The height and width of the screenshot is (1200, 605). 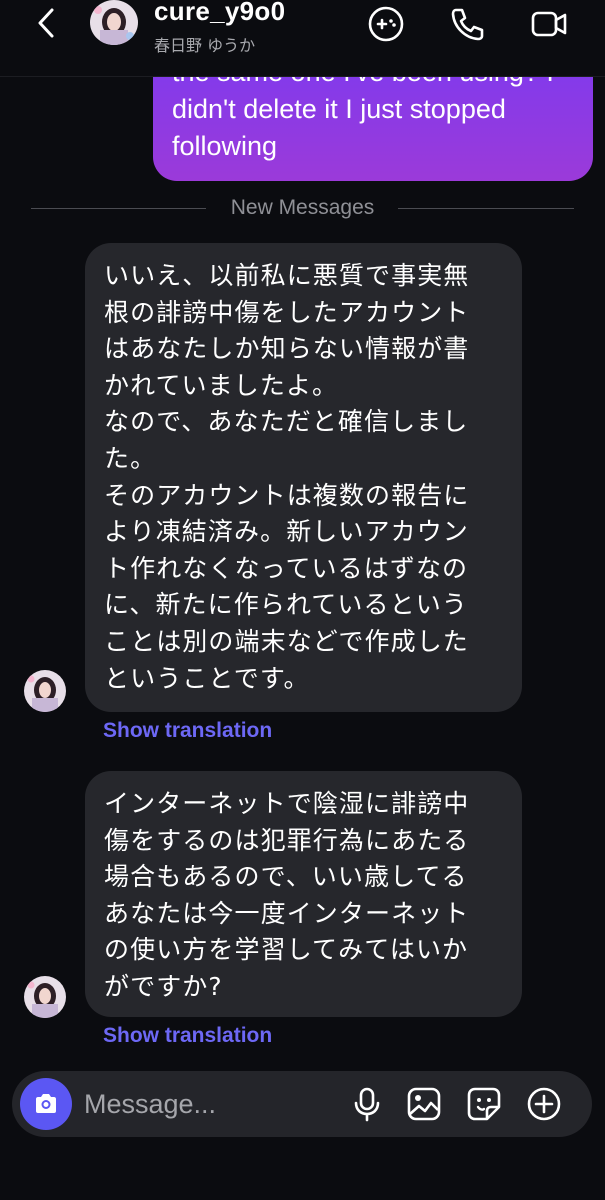 I want to click on camera-icon, so click(x=46, y=1103).